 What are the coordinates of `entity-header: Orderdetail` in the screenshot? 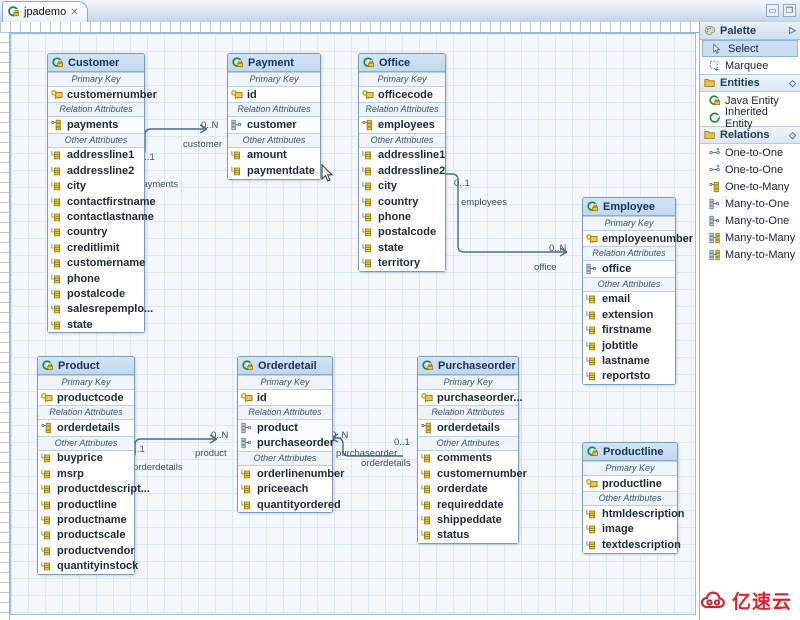 It's located at (285, 366).